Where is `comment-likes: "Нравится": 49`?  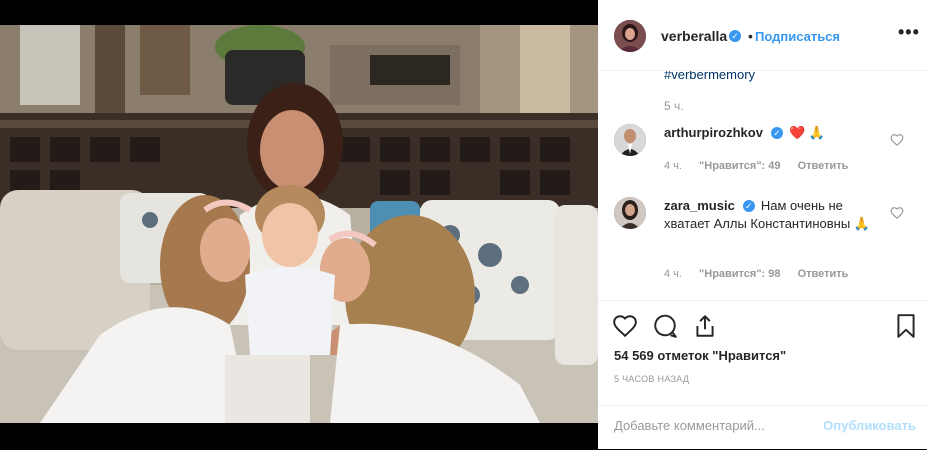
comment-likes: "Нравится": 49 is located at coordinates (739, 166).